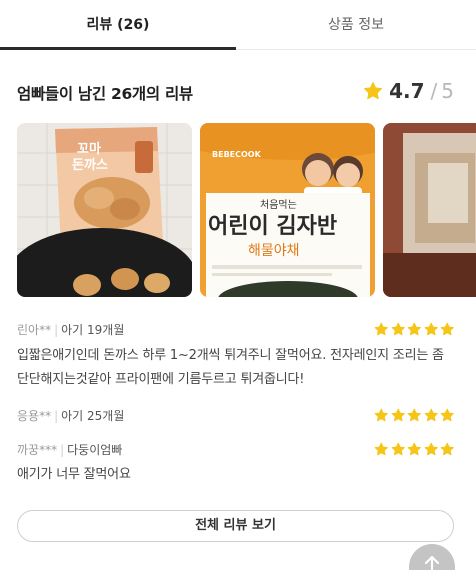  I want to click on review-child-age: 다둥이엄빠, so click(95, 450).